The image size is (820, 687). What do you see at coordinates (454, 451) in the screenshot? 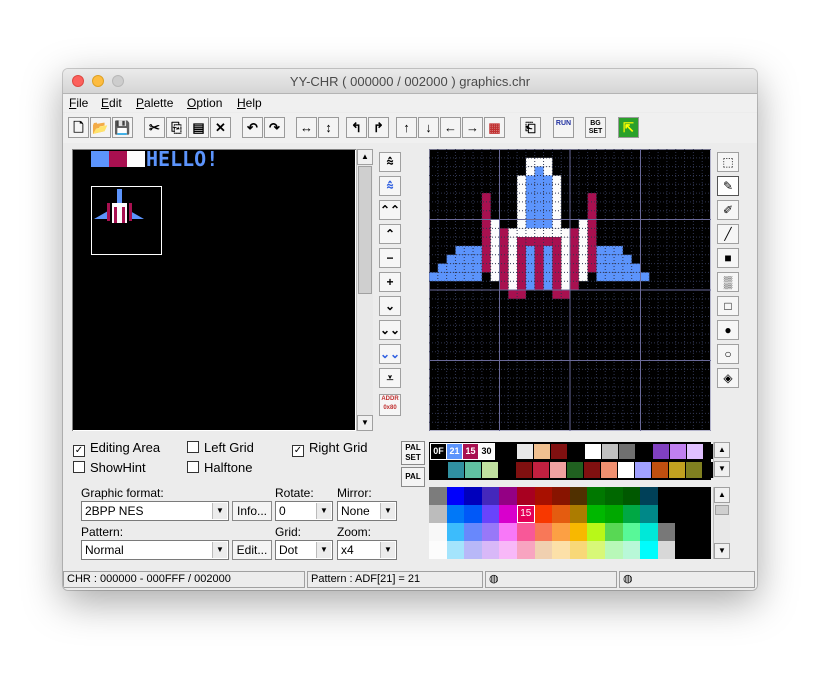
I see `palette-color-1: 21` at bounding box center [454, 451].